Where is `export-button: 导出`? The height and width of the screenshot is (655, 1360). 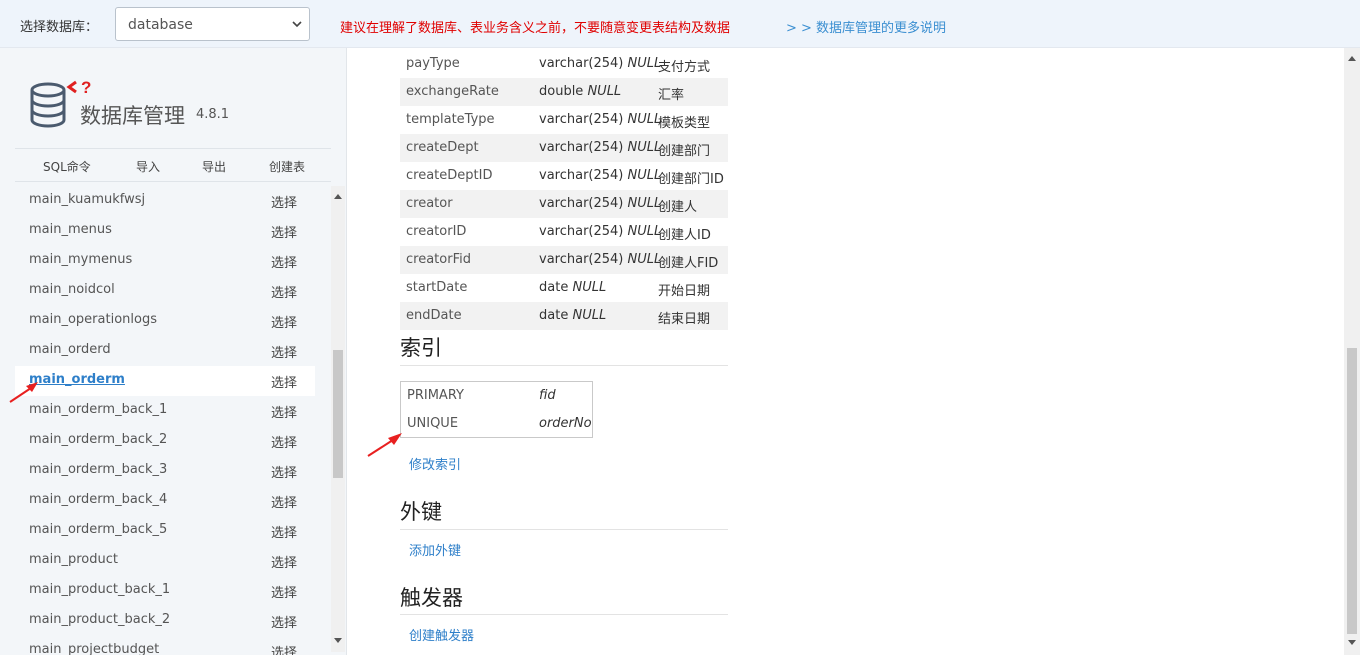 export-button: 导出 is located at coordinates (214, 166).